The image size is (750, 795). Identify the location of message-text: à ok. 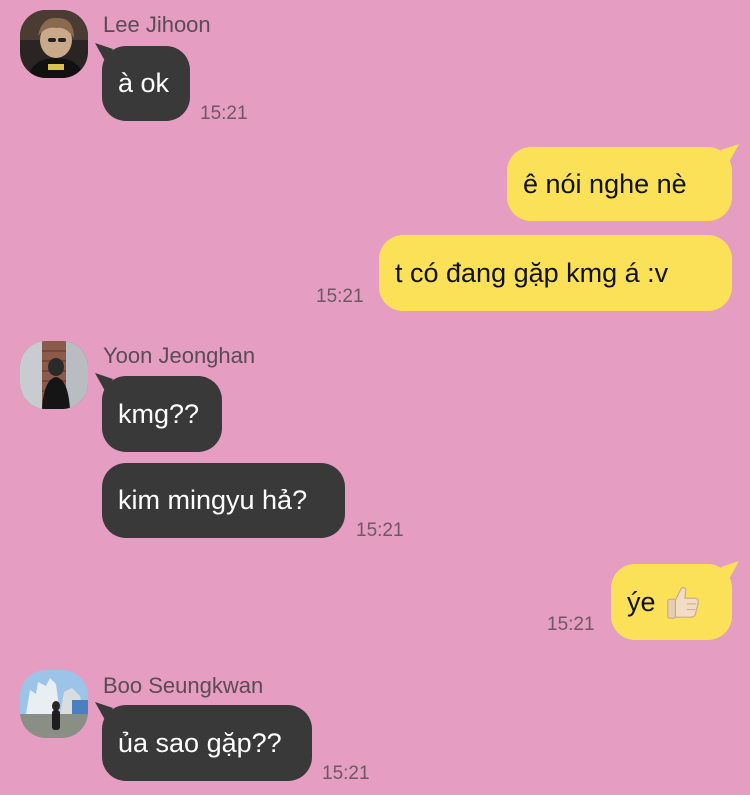
(144, 83).